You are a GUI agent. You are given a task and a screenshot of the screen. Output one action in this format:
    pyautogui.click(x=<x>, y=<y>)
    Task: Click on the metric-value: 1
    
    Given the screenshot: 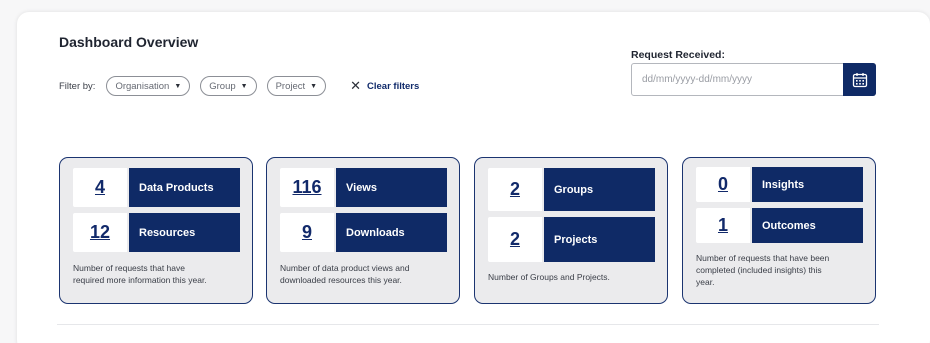 What is the action you would take?
    pyautogui.click(x=723, y=225)
    